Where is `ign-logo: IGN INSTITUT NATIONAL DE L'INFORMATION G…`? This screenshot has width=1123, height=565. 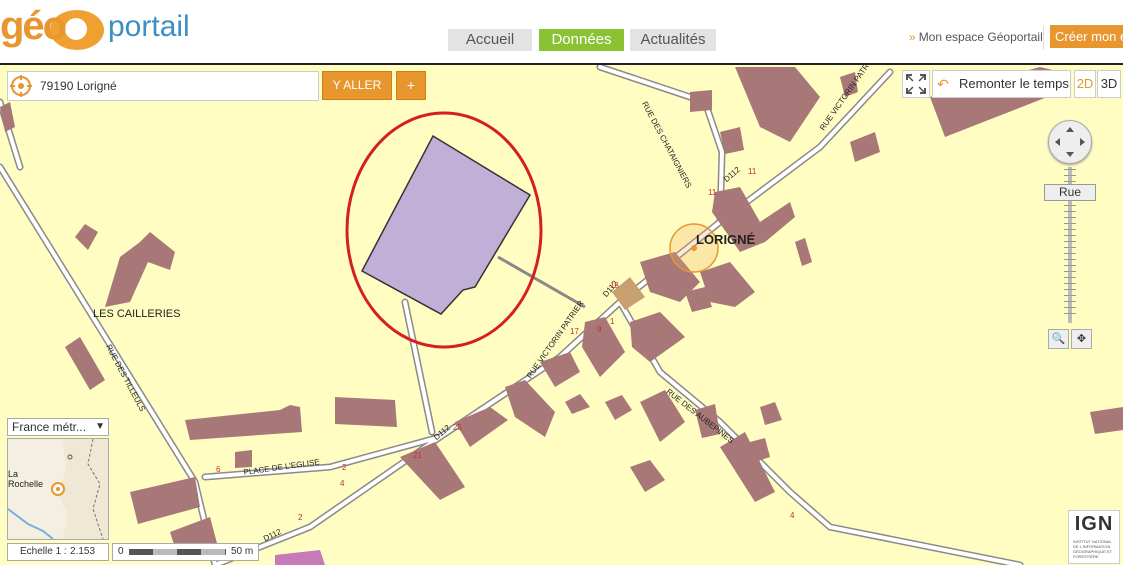
ign-logo: IGN INSTITUT NATIONAL DE L'INFORMATION G… is located at coordinates (1094, 537).